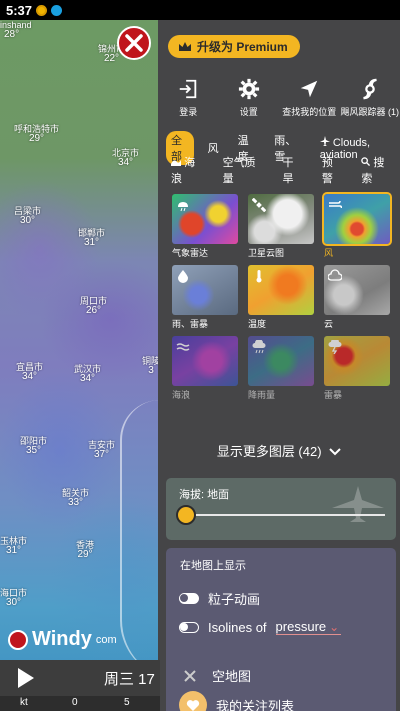 The height and width of the screenshot is (711, 400). Describe the element at coordinates (335, 452) in the screenshot. I see `chevron-down-icon` at that location.